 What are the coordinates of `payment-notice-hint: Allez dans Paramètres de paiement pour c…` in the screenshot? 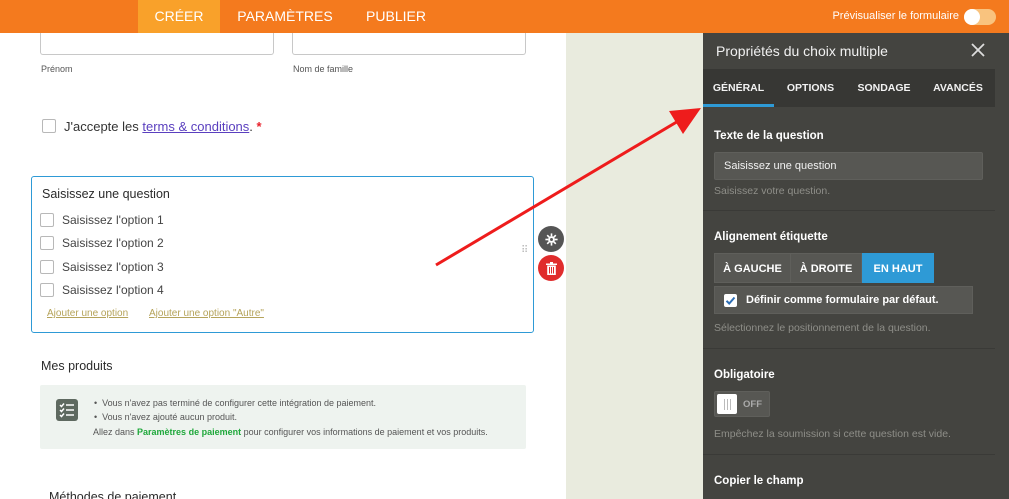 It's located at (290, 432).